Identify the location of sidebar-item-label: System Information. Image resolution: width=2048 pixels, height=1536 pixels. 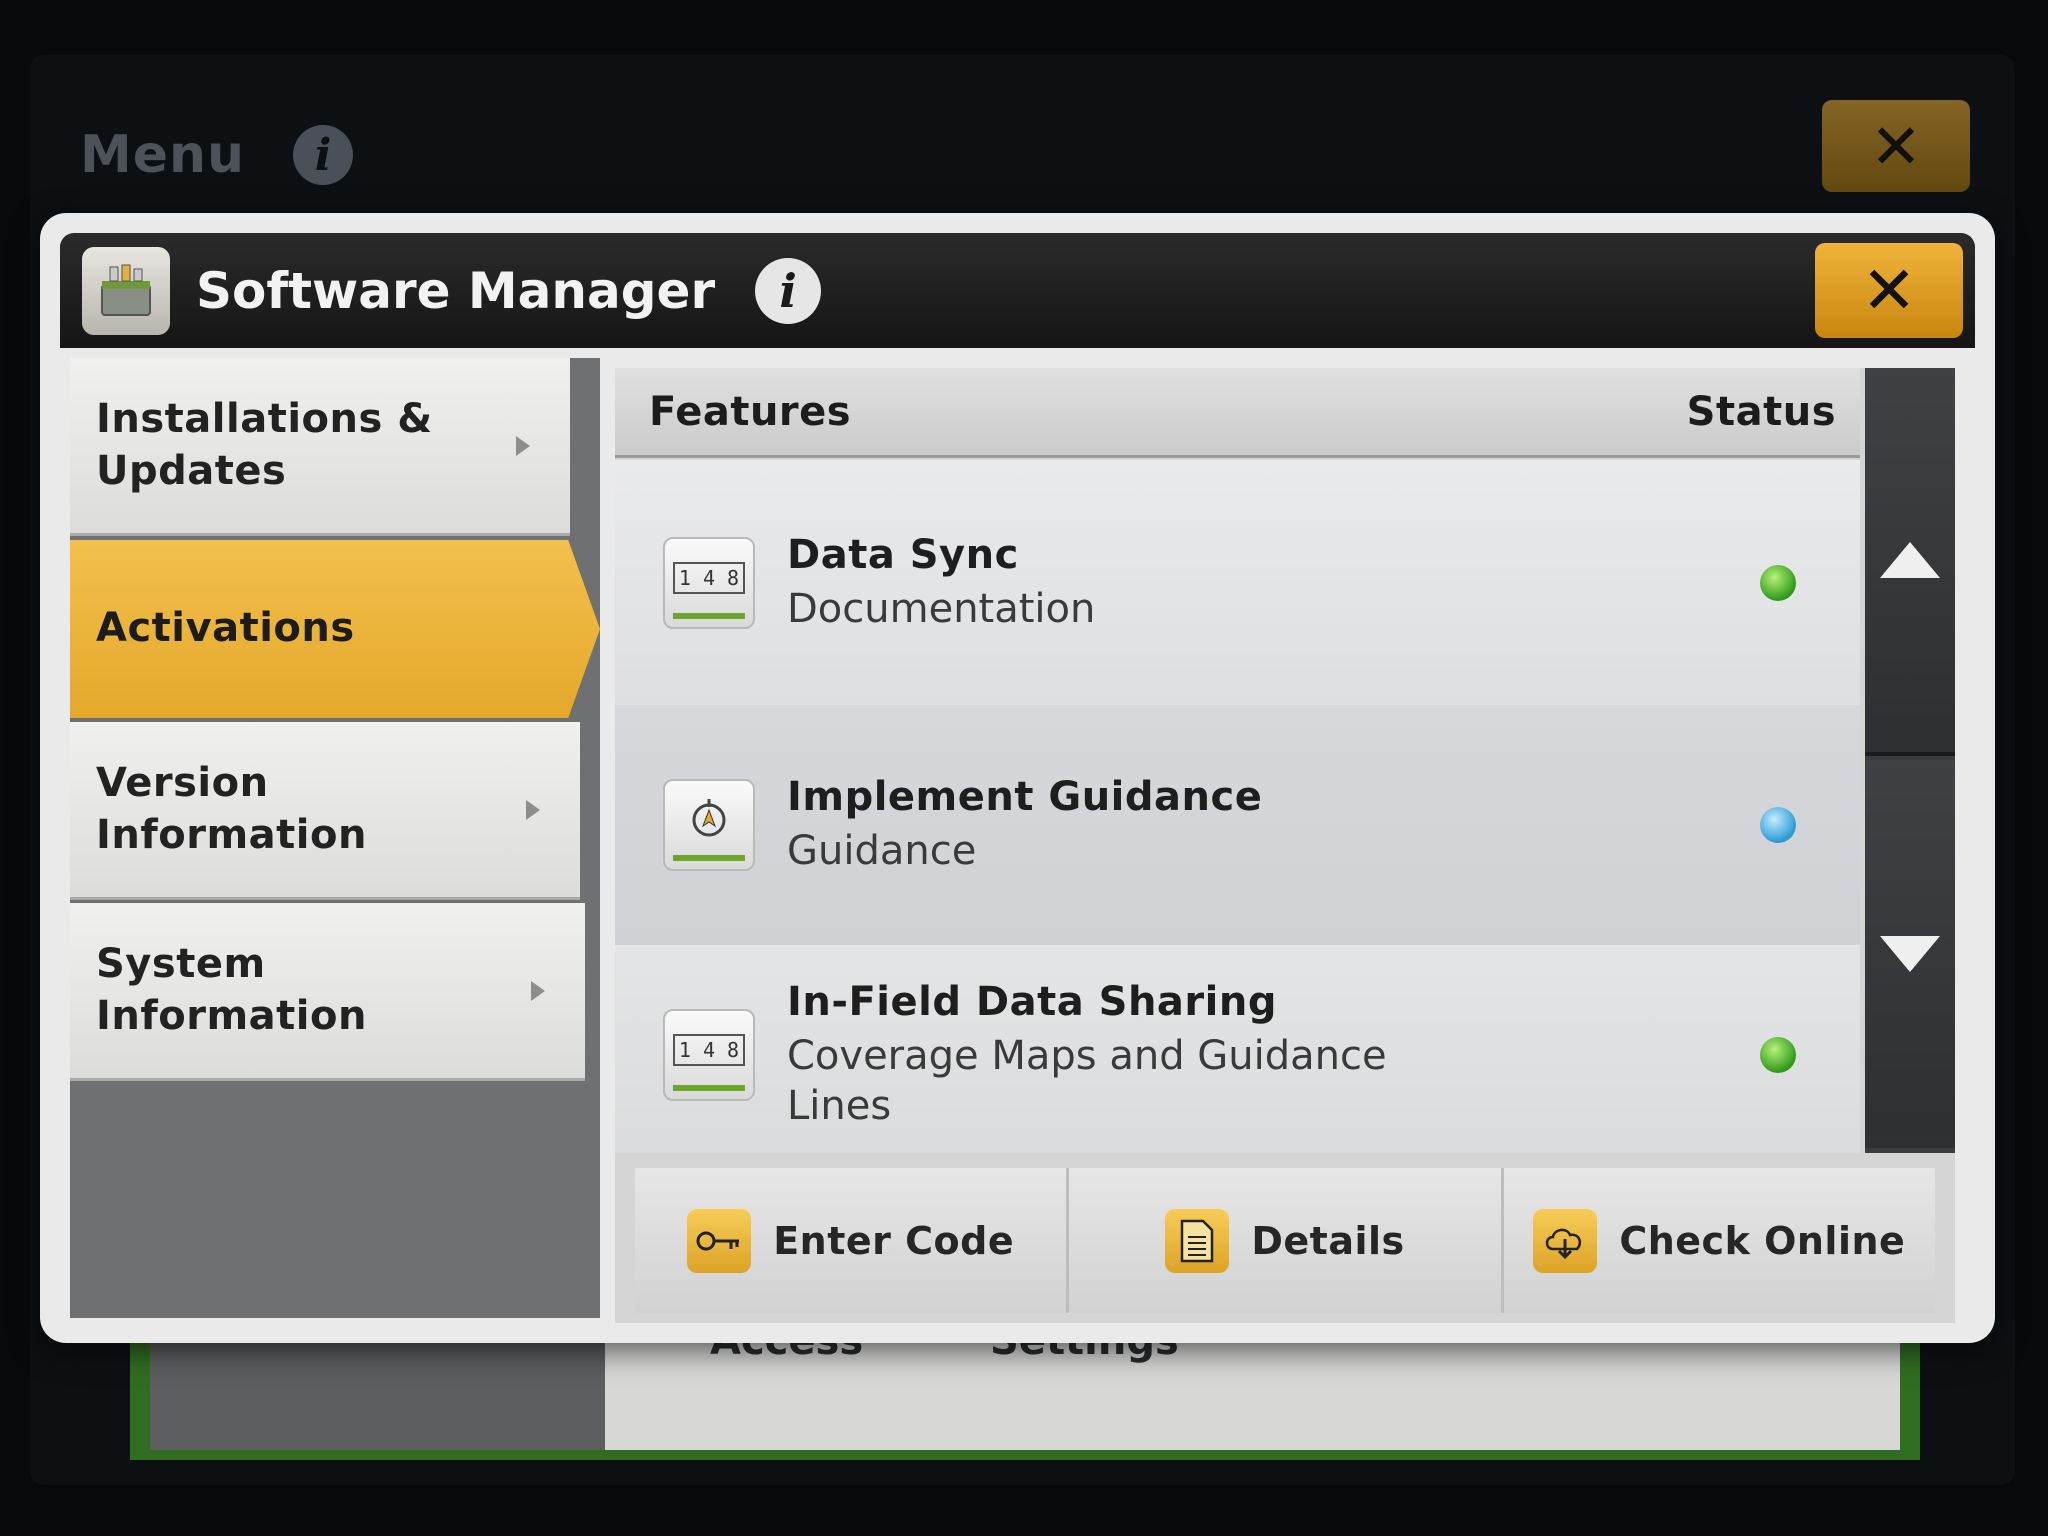
(231, 990).